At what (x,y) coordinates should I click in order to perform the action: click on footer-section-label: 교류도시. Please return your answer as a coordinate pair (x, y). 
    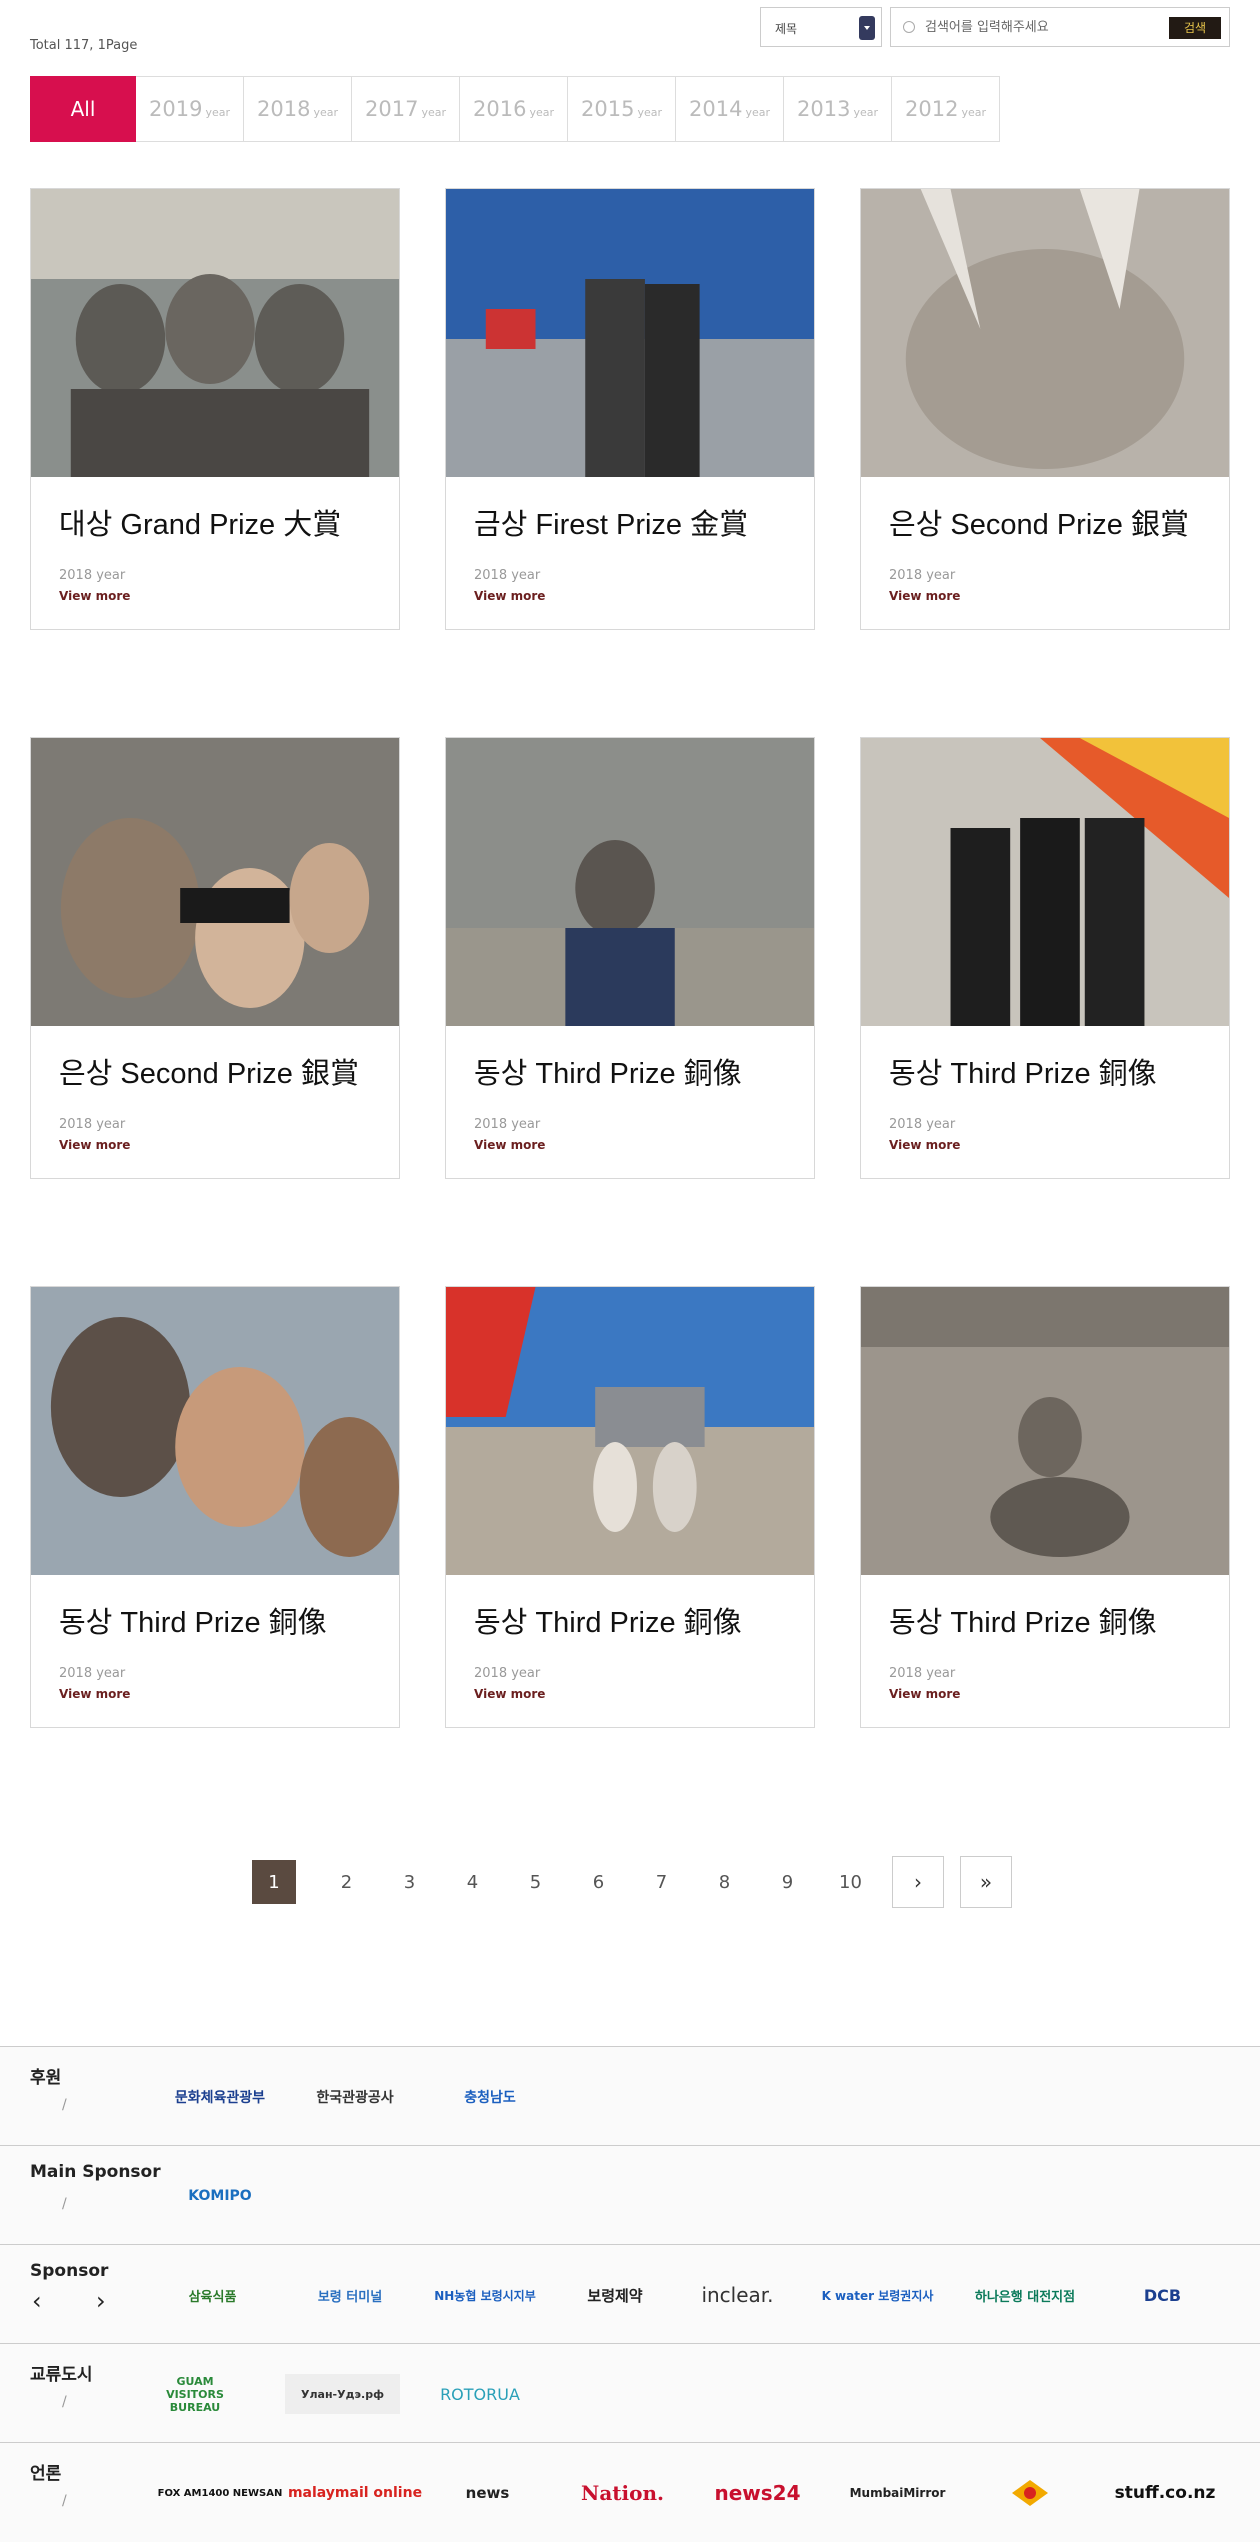
    Looking at the image, I should click on (61, 2375).